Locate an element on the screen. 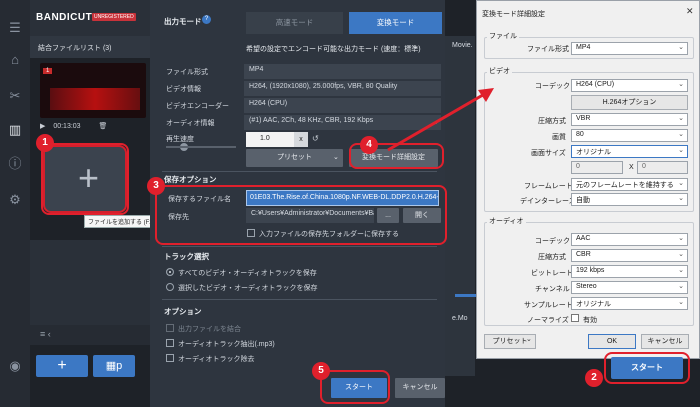 The width and height of the screenshot is (700, 407). merge-output-label: 出力ファイルを結合 is located at coordinates (209, 329).